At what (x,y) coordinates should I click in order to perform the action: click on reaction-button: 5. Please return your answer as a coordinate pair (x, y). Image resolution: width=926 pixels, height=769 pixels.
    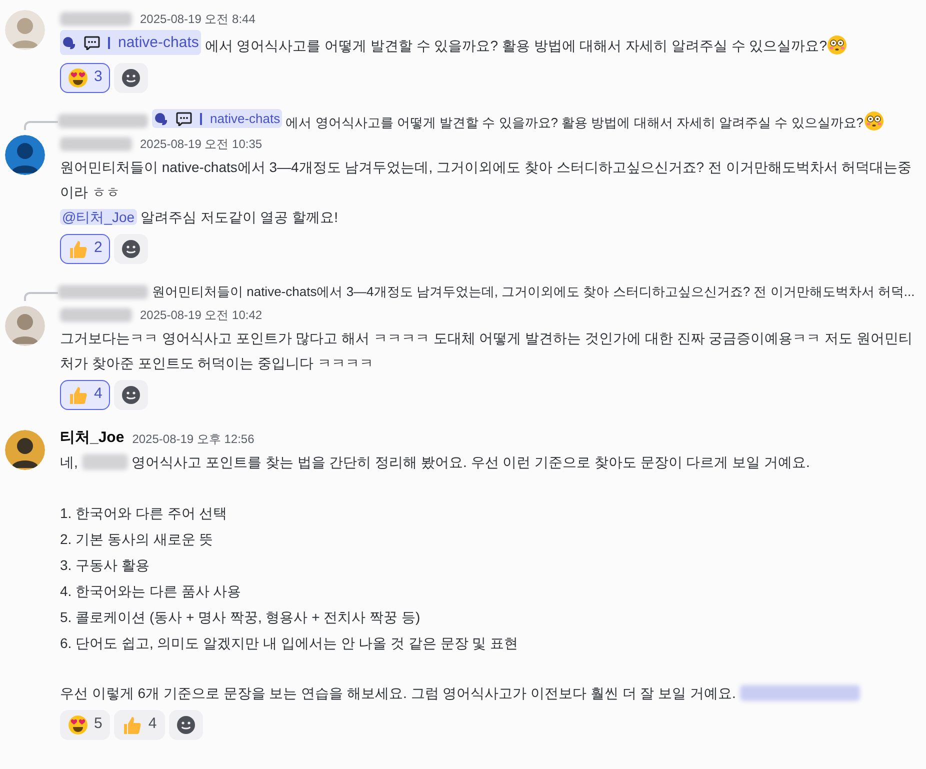
    Looking at the image, I should click on (85, 725).